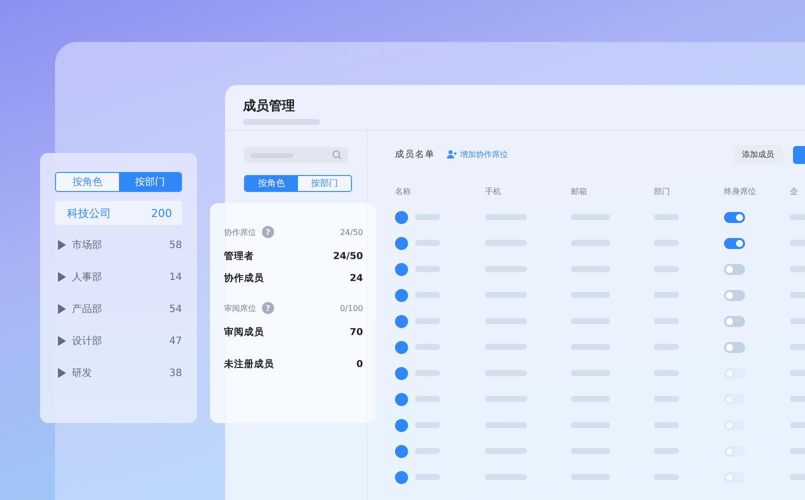 The width and height of the screenshot is (805, 500). What do you see at coordinates (799, 155) in the screenshot?
I see `primary-button` at bounding box center [799, 155].